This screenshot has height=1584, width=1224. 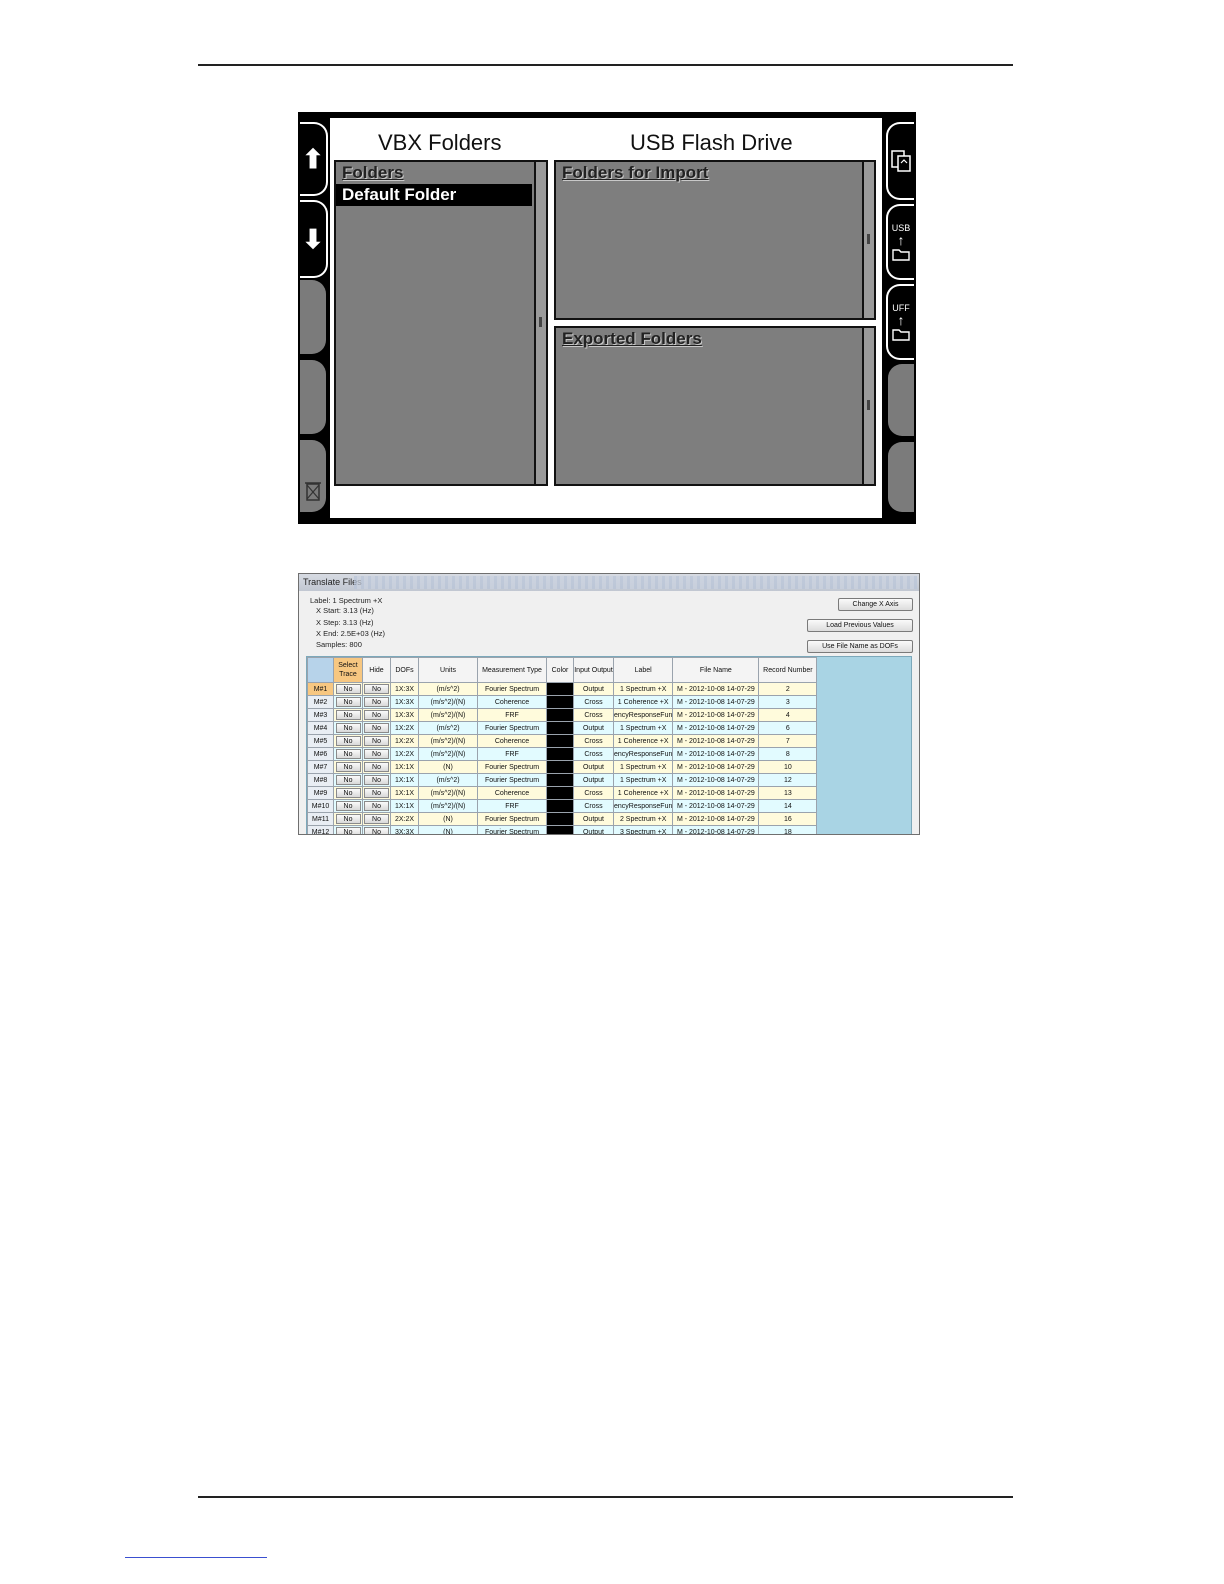 What do you see at coordinates (788, 728) in the screenshot?
I see `cell-record-number: 6` at bounding box center [788, 728].